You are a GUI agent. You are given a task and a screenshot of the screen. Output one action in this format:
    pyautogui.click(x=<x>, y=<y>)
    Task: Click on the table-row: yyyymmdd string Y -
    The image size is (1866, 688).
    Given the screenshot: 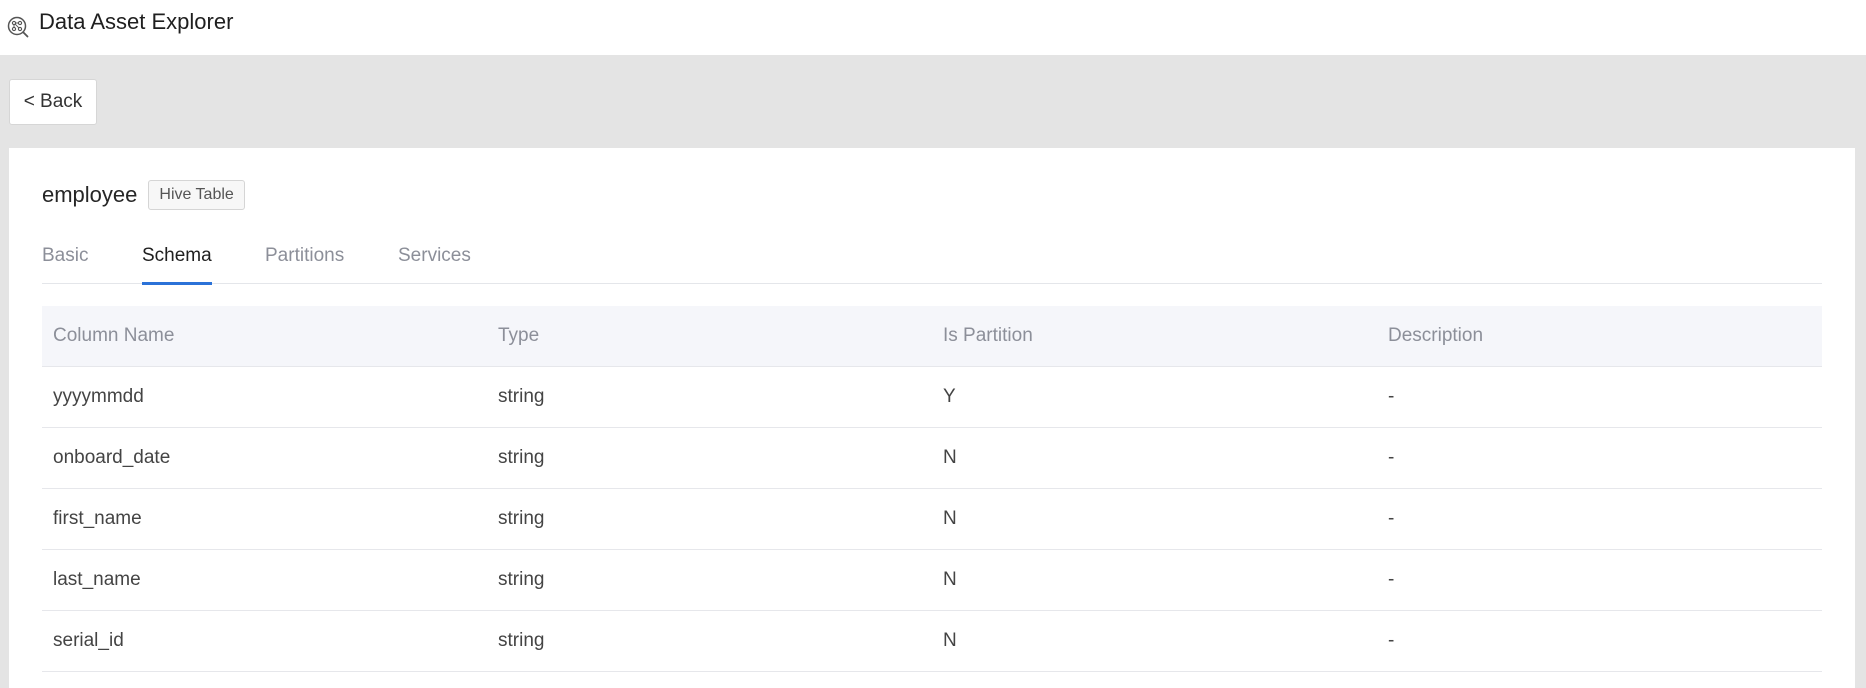 What is the action you would take?
    pyautogui.click(x=932, y=397)
    